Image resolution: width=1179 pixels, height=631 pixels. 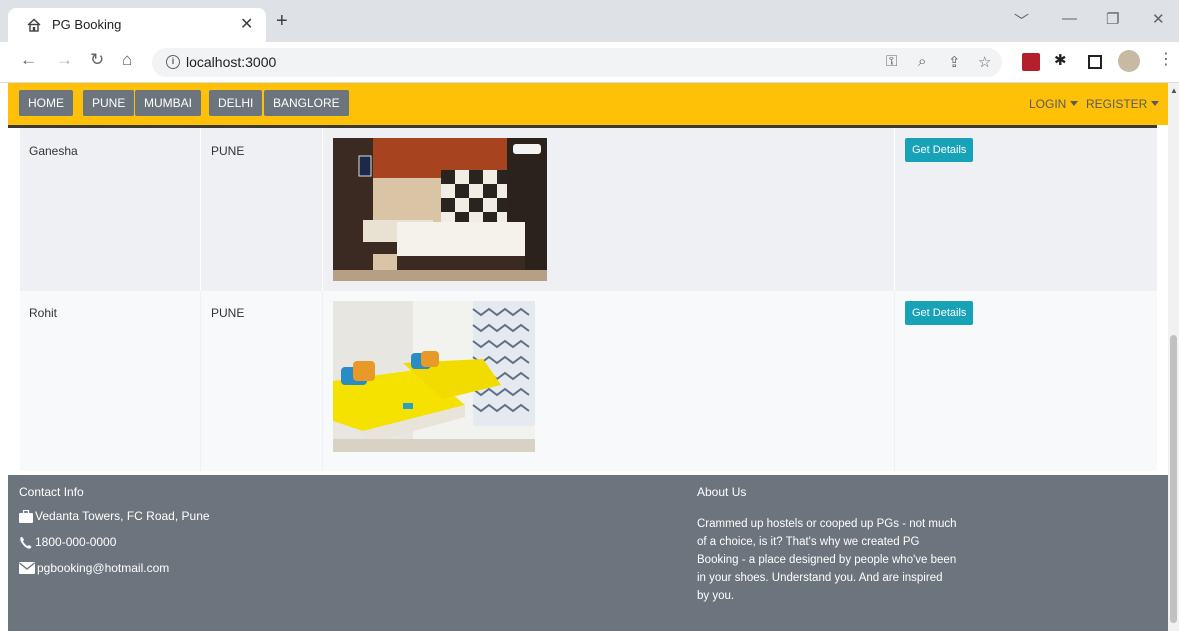 What do you see at coordinates (722, 492) in the screenshot?
I see `about-heading: About Us` at bounding box center [722, 492].